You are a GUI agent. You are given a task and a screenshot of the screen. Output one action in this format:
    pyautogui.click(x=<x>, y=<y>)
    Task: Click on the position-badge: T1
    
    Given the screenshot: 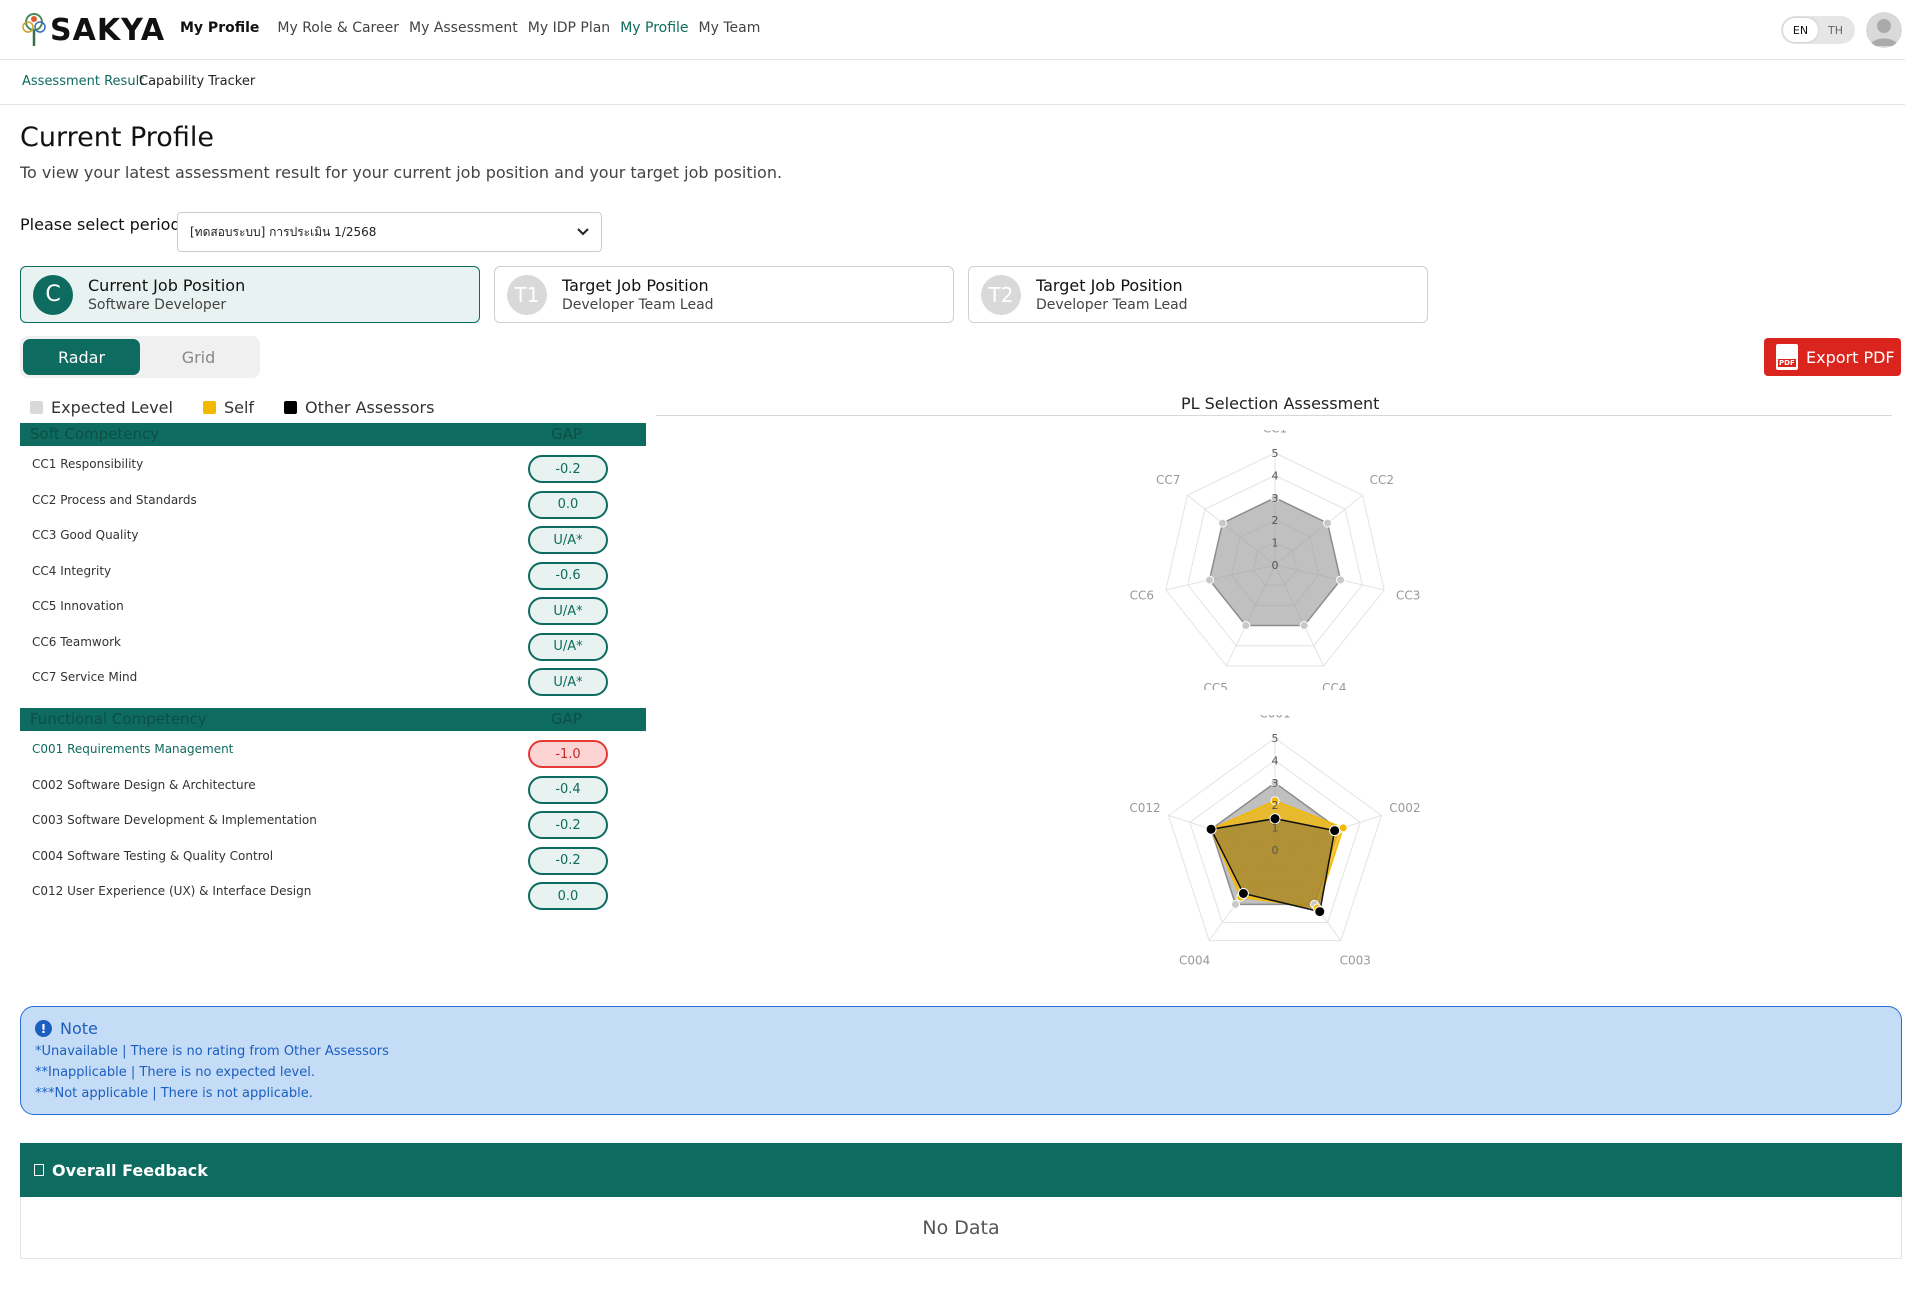 What is the action you would take?
    pyautogui.click(x=527, y=294)
    